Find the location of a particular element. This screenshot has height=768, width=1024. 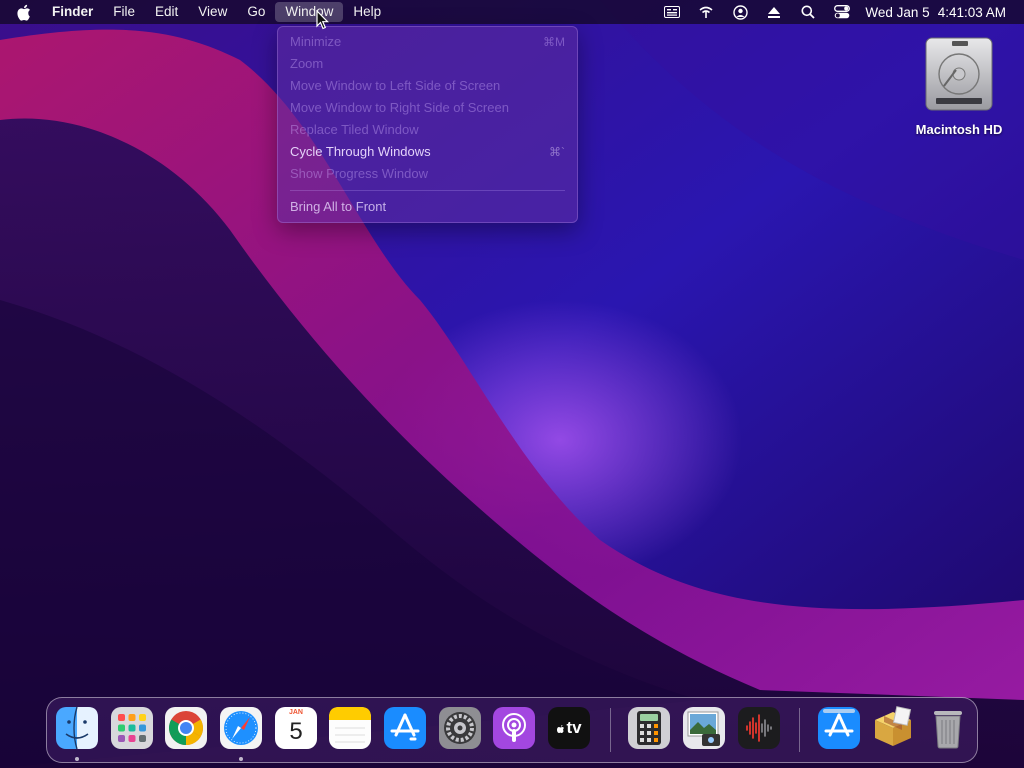

menu-item-bring-all-to-front: Bring All to Front is located at coordinates (427, 207).